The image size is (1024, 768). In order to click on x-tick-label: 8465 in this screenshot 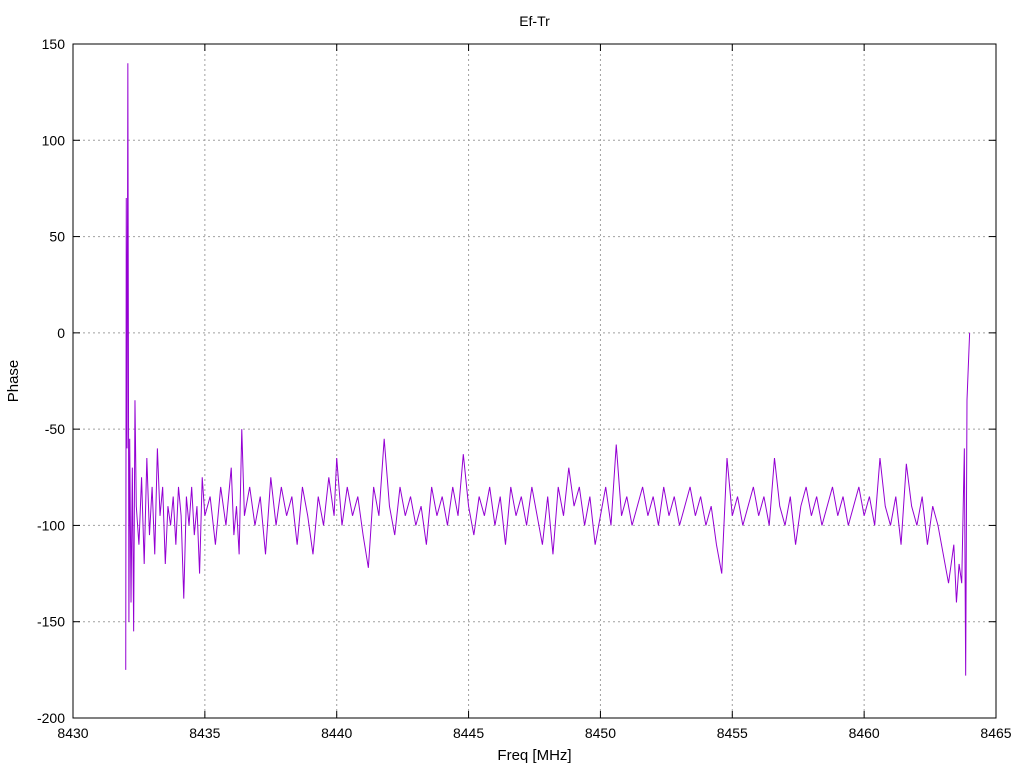, I will do `click(995, 733)`.